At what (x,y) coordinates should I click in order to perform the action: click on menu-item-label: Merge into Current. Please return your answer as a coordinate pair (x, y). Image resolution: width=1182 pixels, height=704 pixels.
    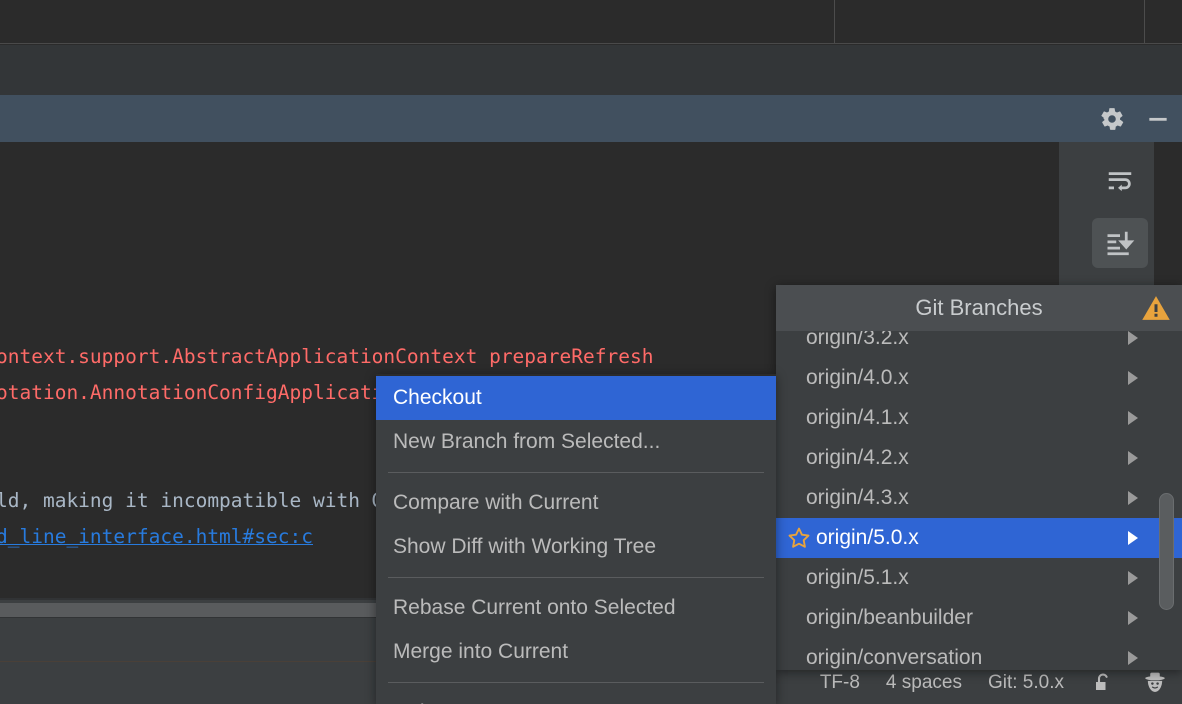
    Looking at the image, I should click on (481, 651).